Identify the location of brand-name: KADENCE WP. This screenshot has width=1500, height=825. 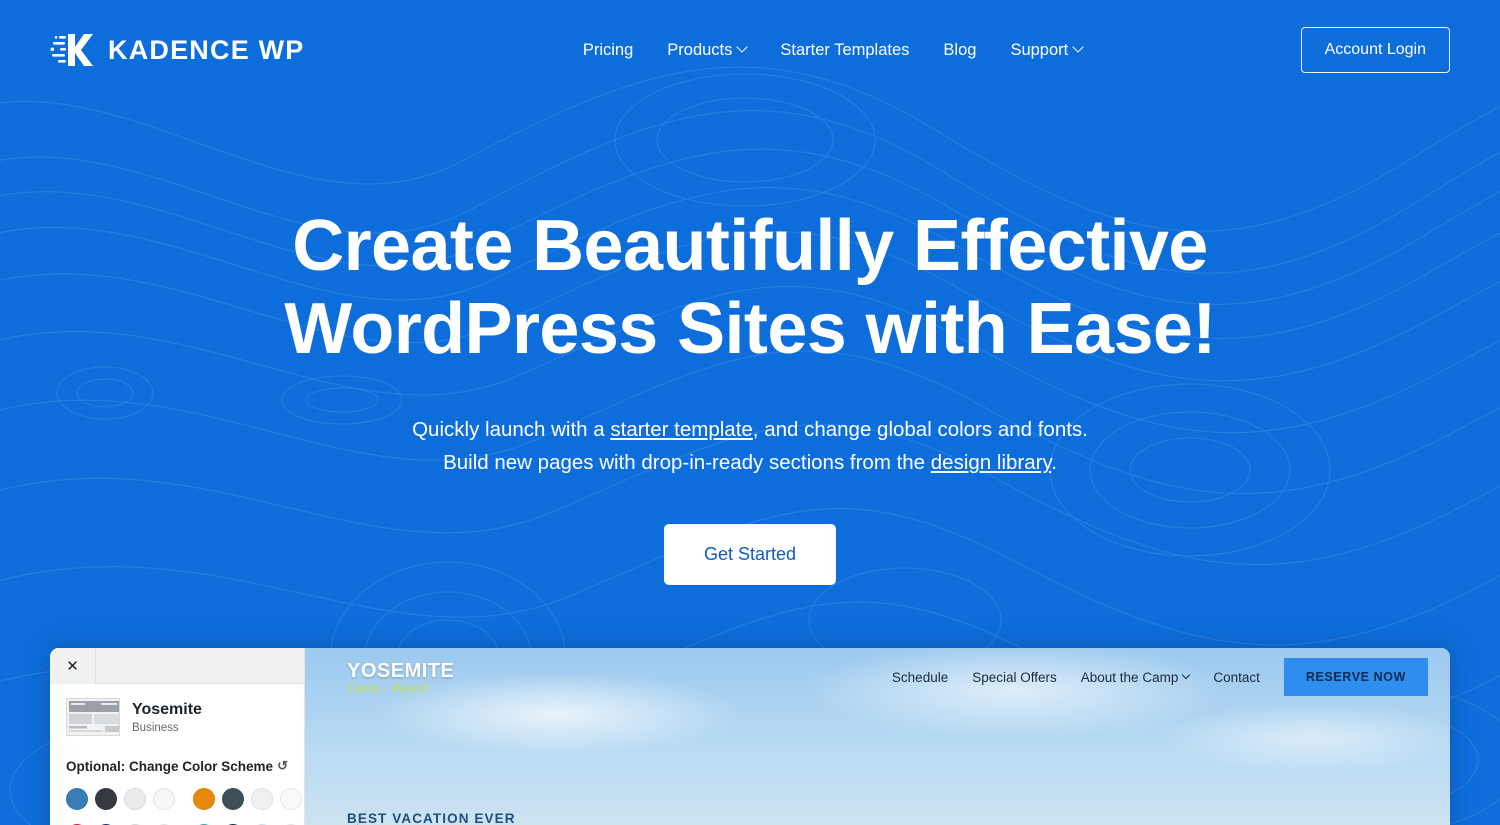
(206, 49).